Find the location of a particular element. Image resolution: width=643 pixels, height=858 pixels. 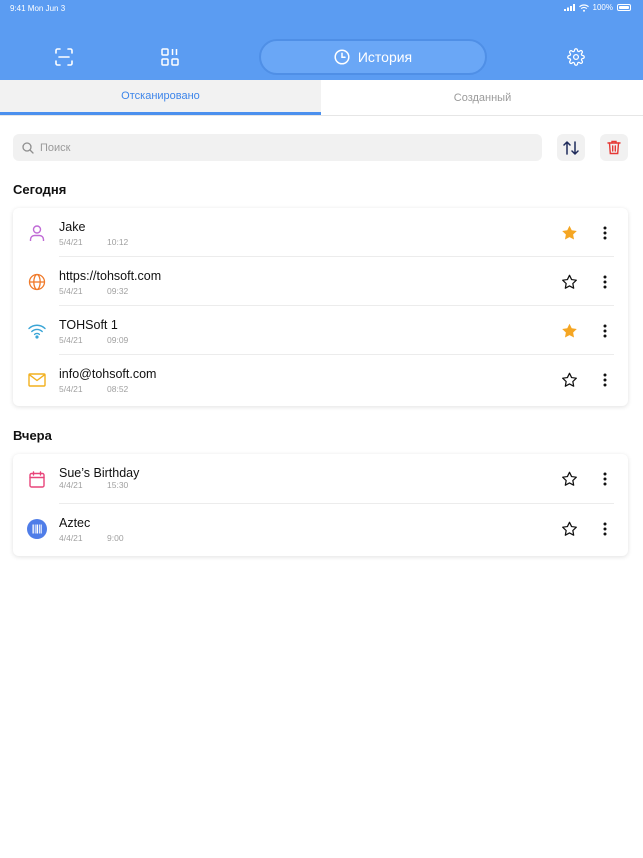

item-time: 08:52 is located at coordinates (118, 389).